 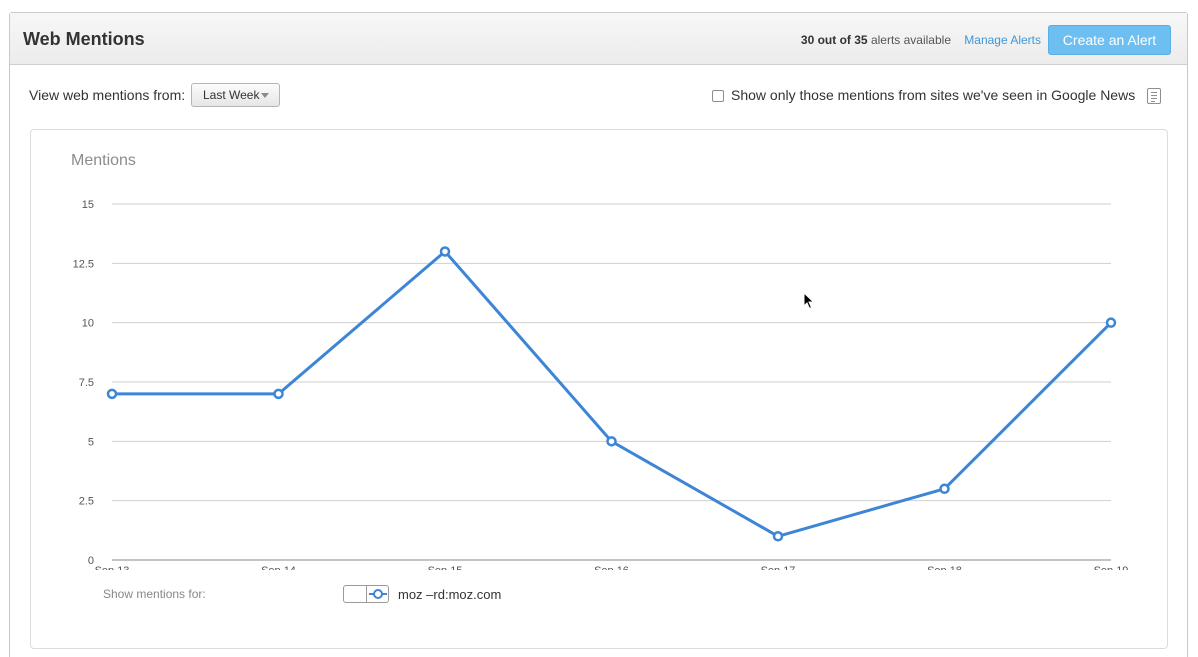 What do you see at coordinates (265, 95) in the screenshot?
I see `caret-down-icon` at bounding box center [265, 95].